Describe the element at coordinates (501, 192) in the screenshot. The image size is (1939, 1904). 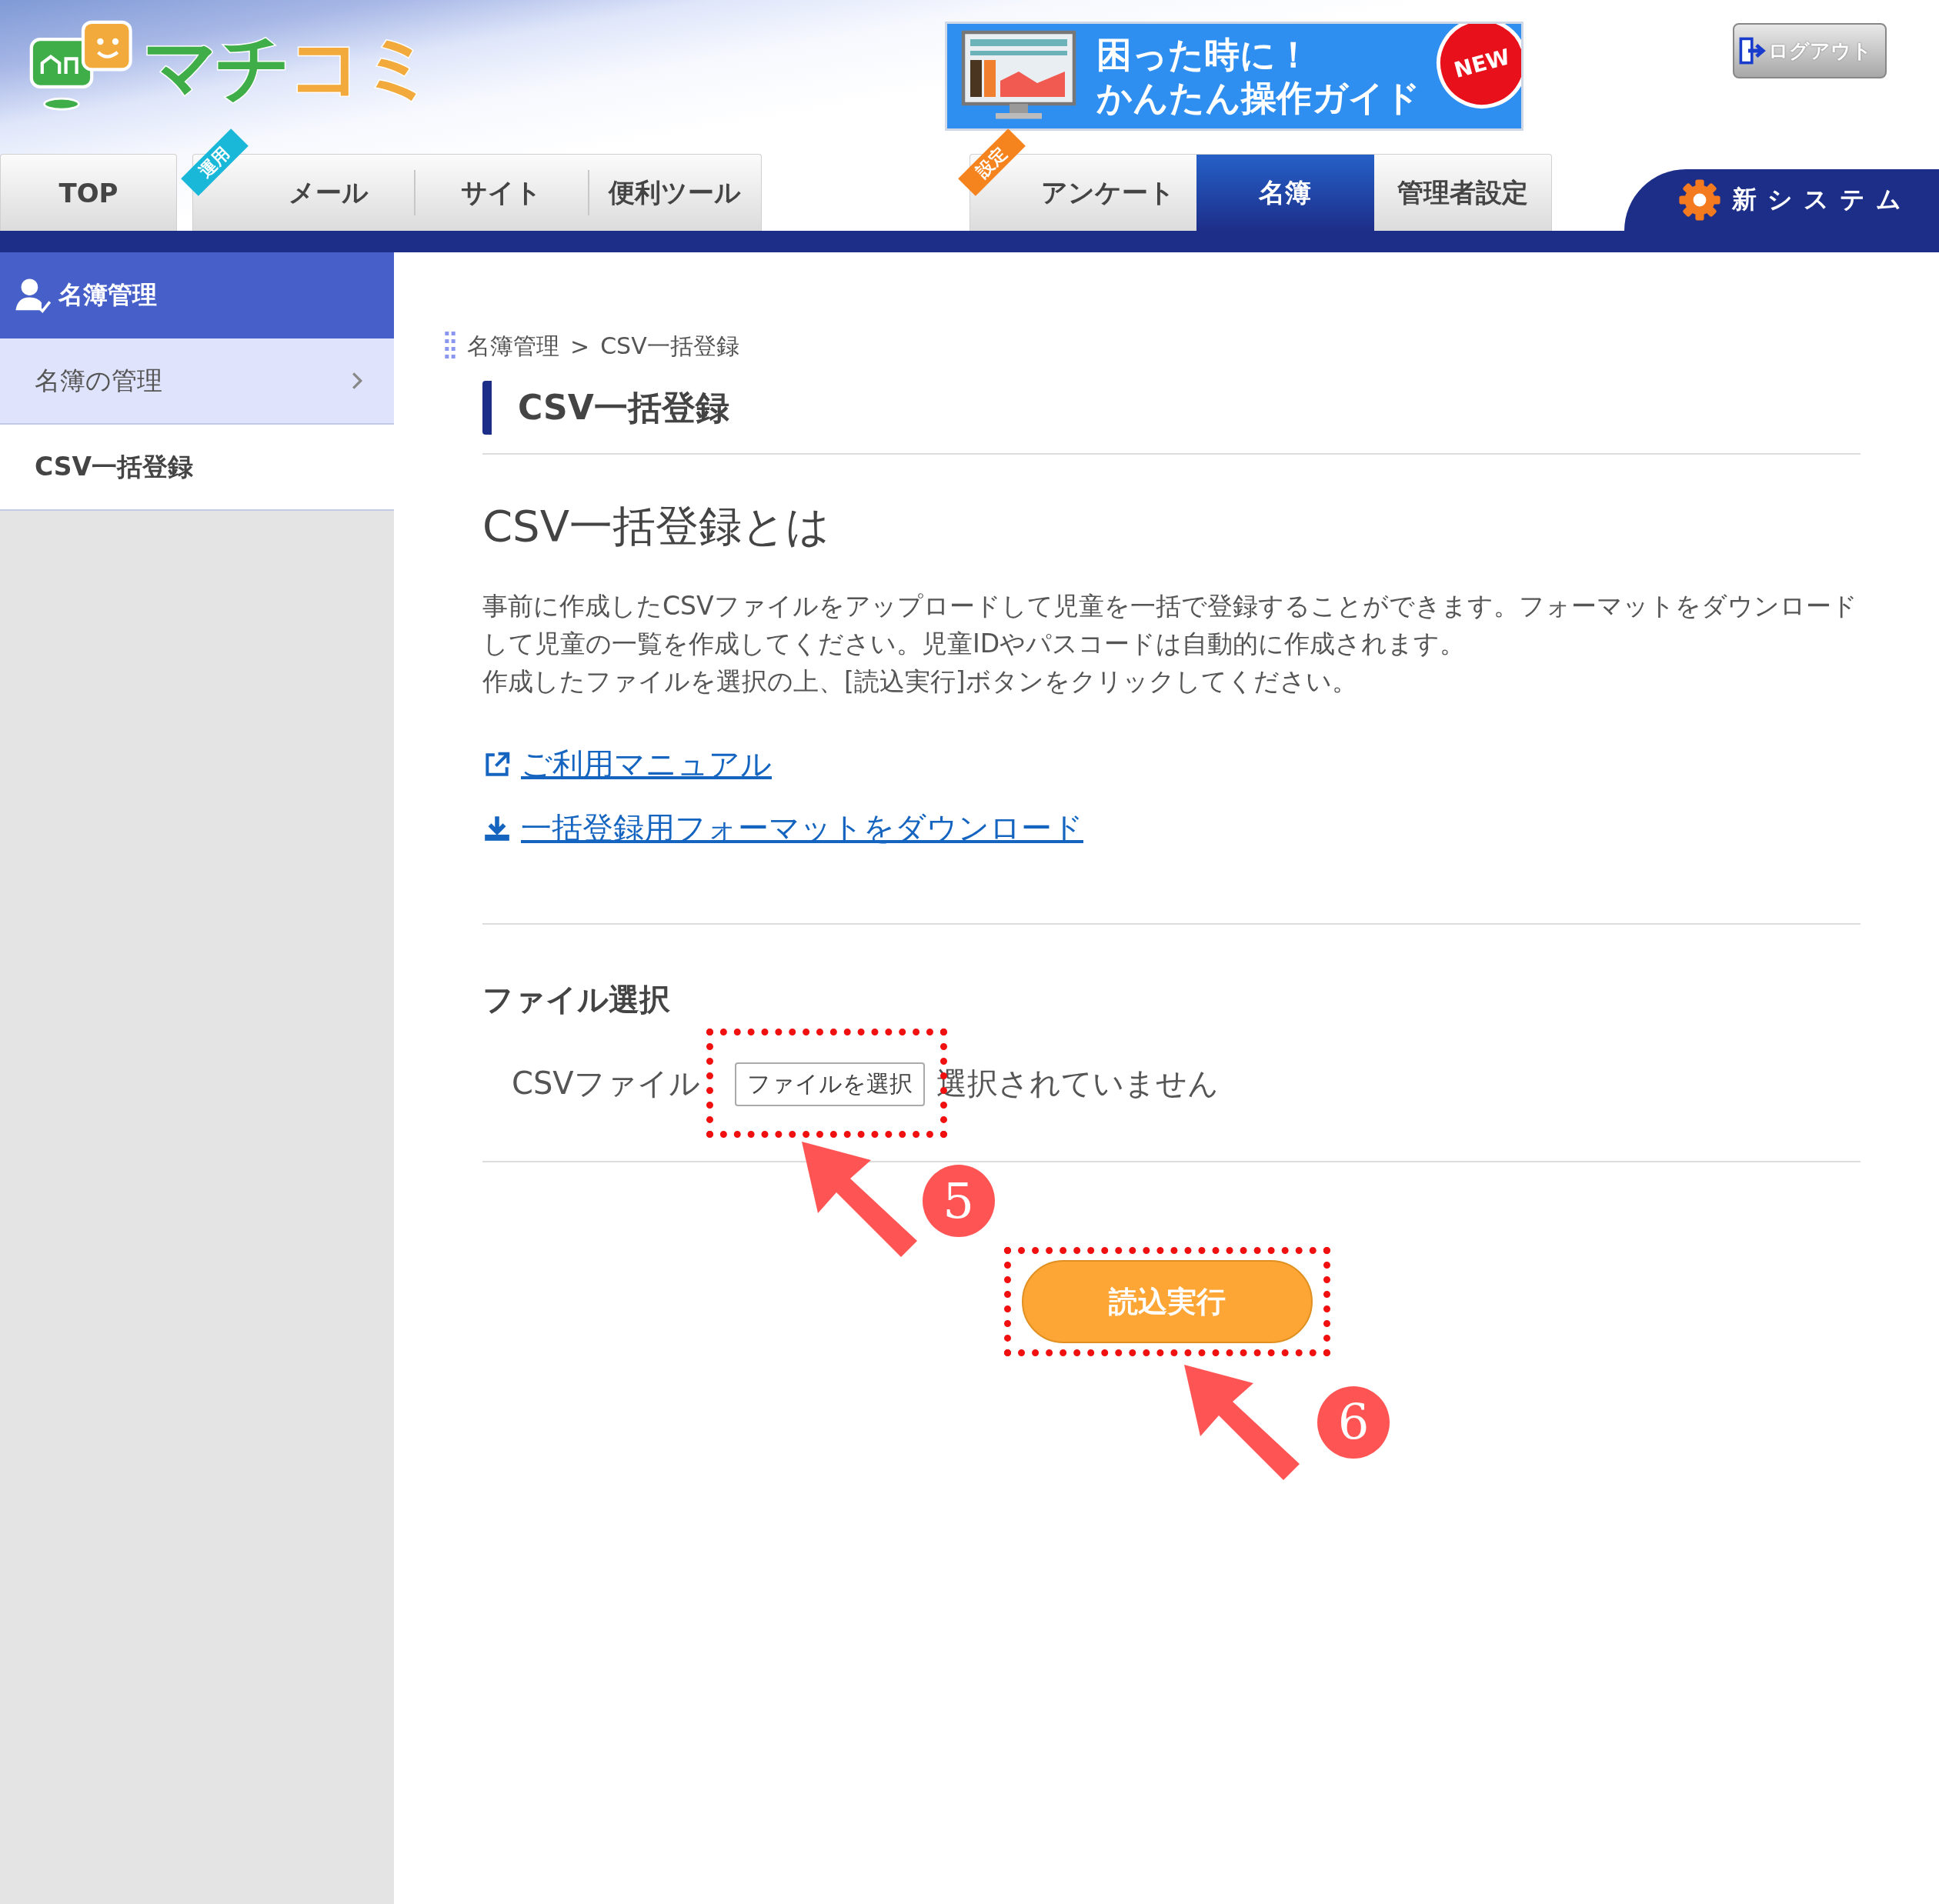
I see `nav-tab: サイト` at that location.